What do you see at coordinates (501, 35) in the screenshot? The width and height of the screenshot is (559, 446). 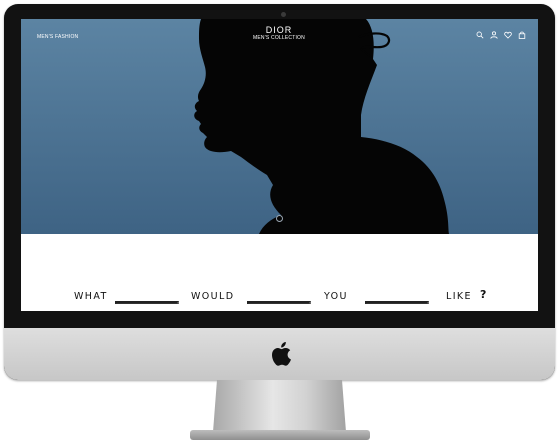 I see `header-icon-bar` at bounding box center [501, 35].